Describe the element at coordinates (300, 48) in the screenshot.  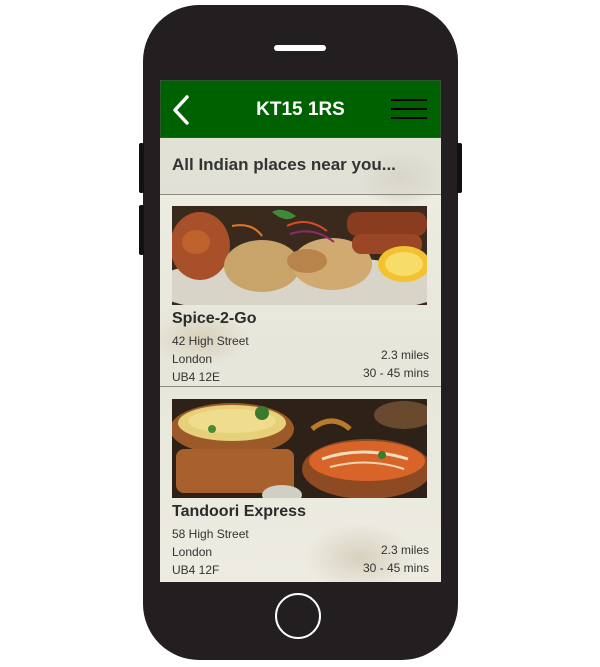
I see `phone-speaker` at that location.